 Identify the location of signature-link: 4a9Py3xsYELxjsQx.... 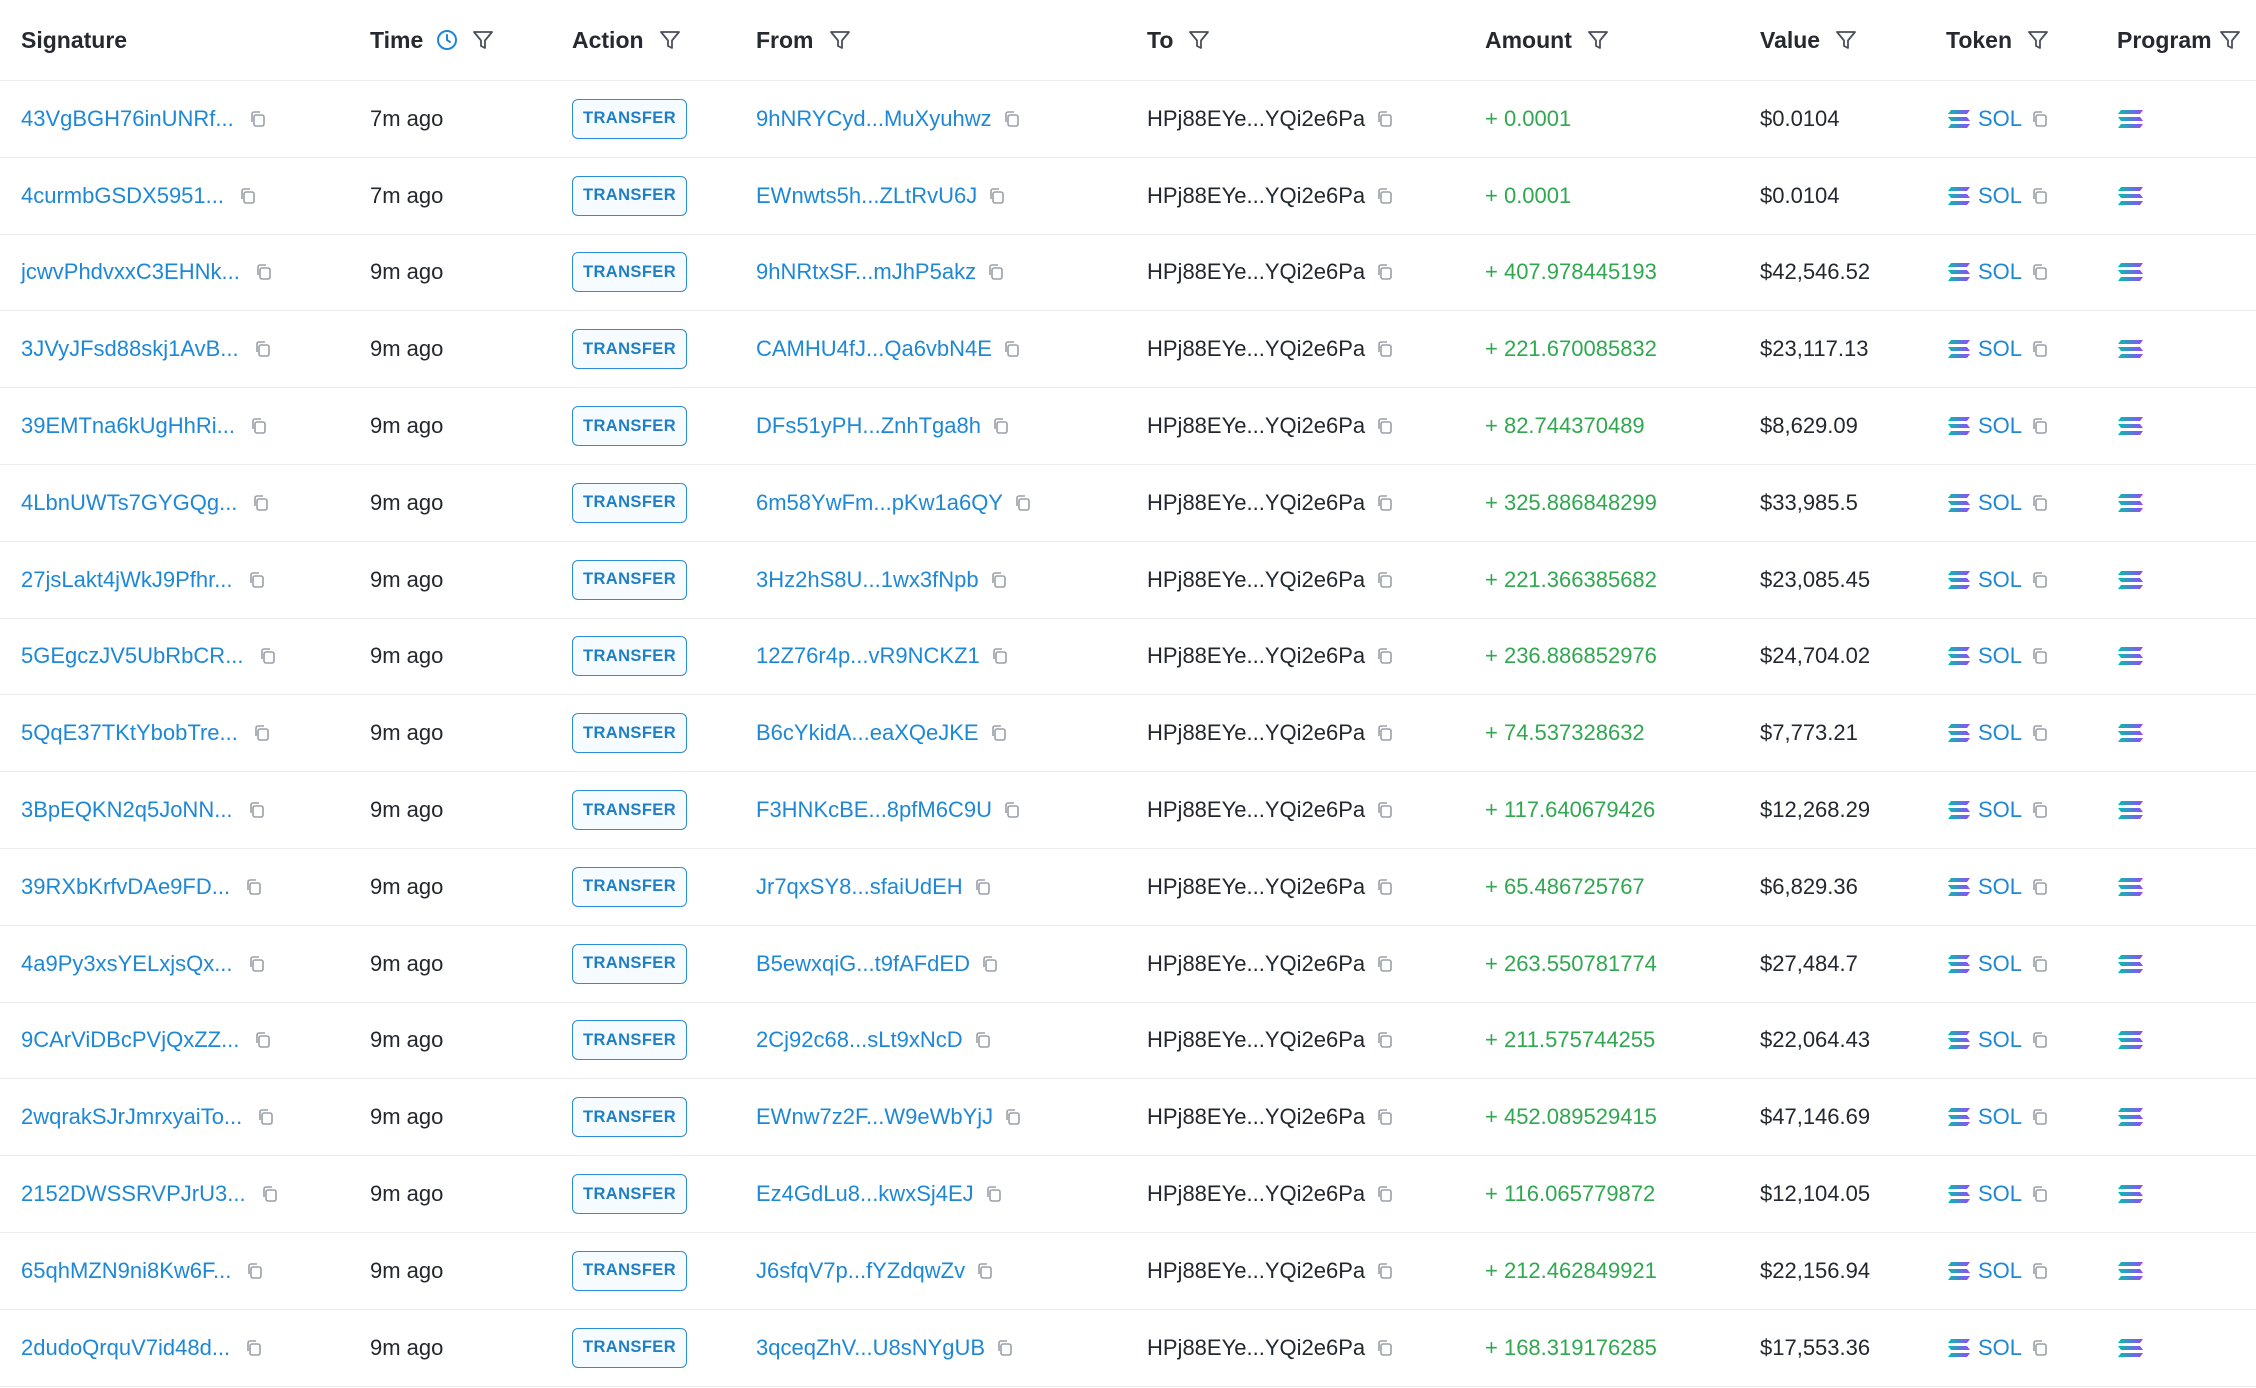
(127, 964).